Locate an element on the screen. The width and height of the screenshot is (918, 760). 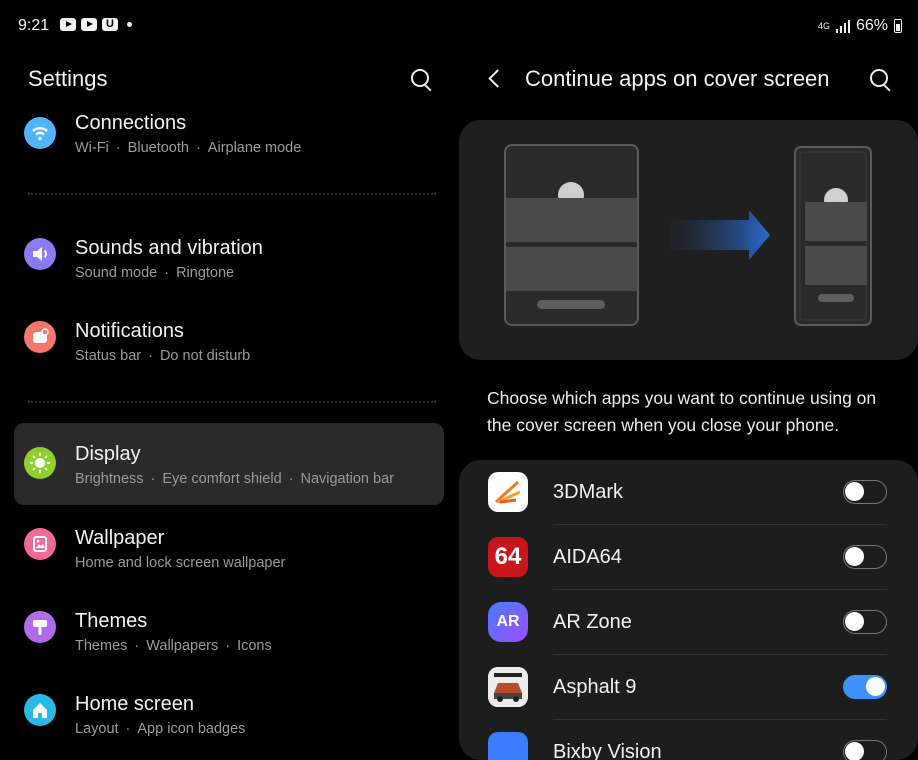
app-name: AR Zone is located at coordinates (592, 622).